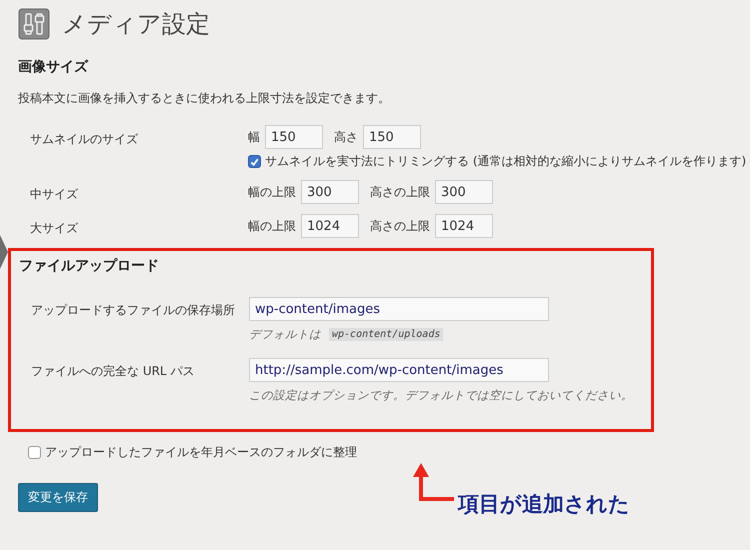 The image size is (750, 550). I want to click on section-heading: 画像サイズ, so click(54, 67).